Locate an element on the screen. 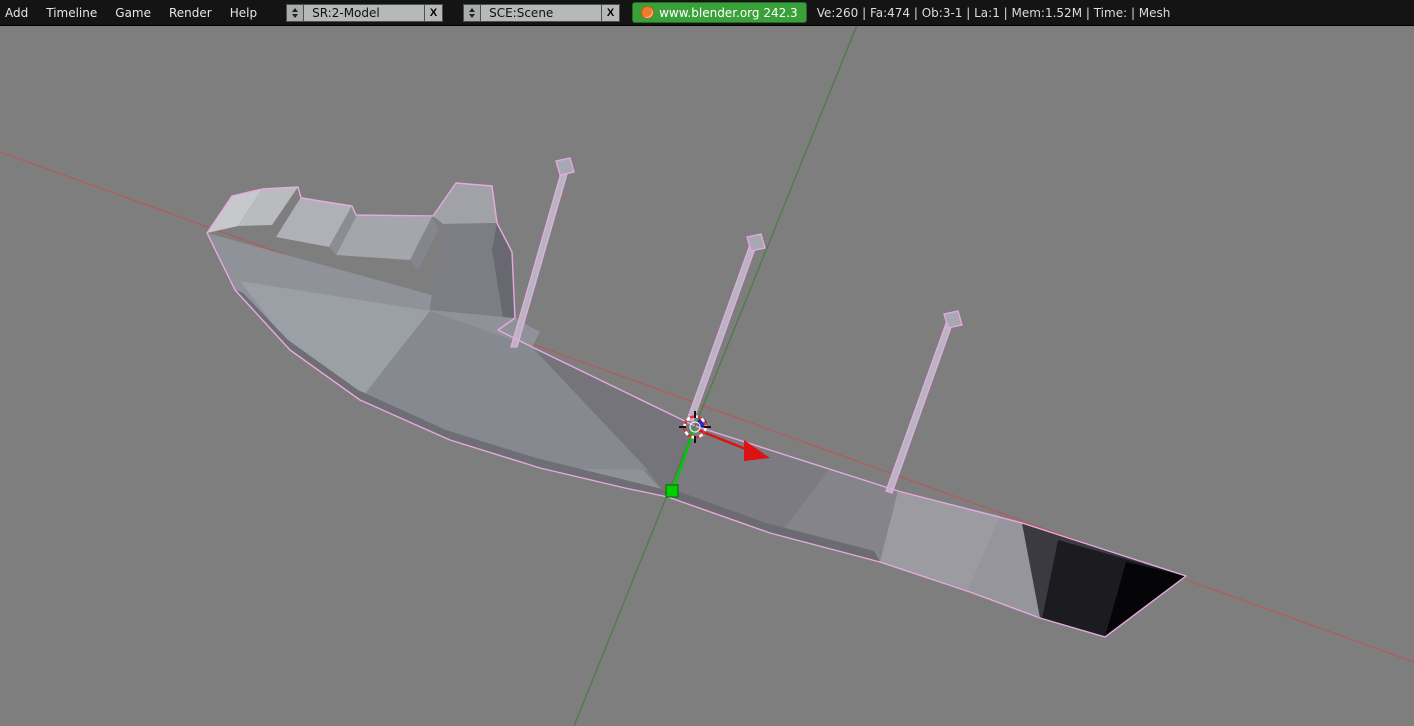 Image resolution: width=1414 pixels, height=726 pixels. blender-logo-icon is located at coordinates (648, 12).